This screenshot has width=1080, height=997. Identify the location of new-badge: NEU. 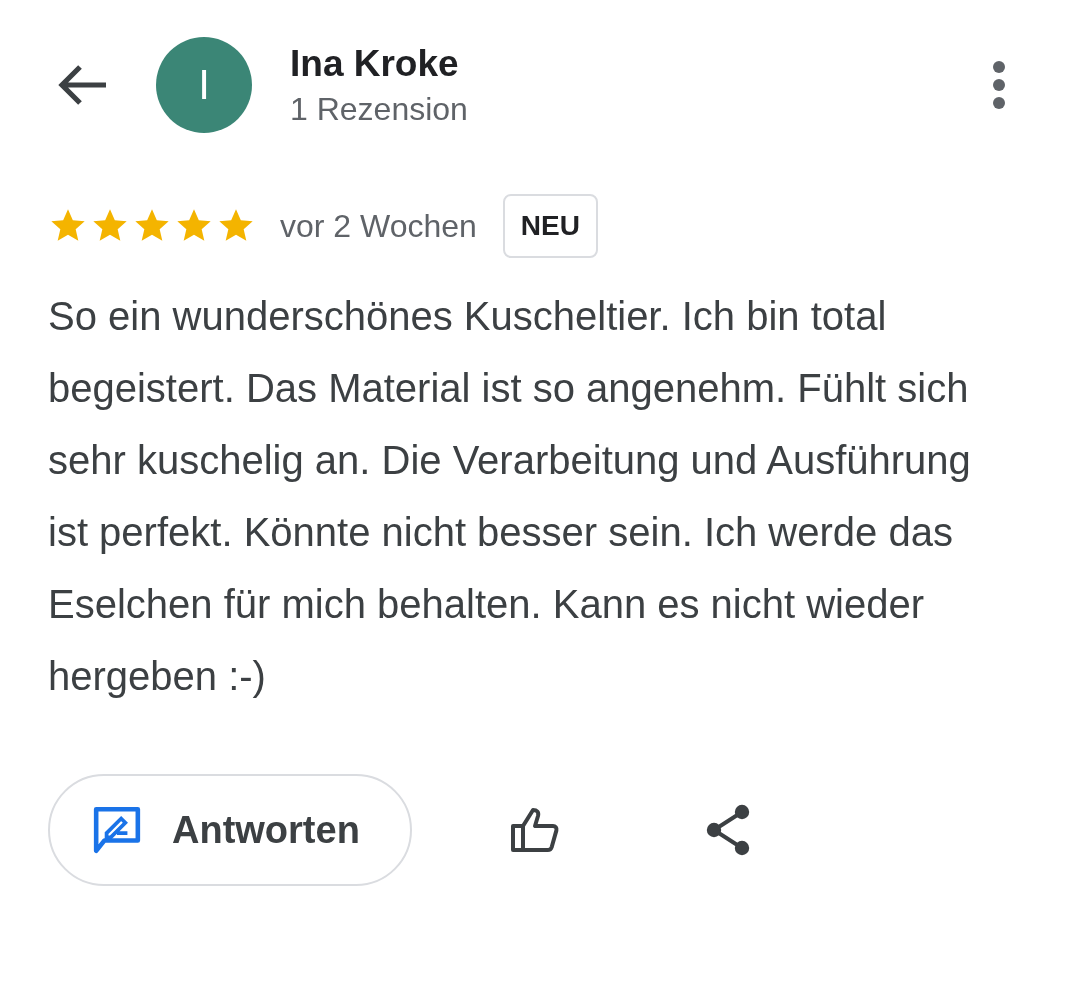
(550, 226).